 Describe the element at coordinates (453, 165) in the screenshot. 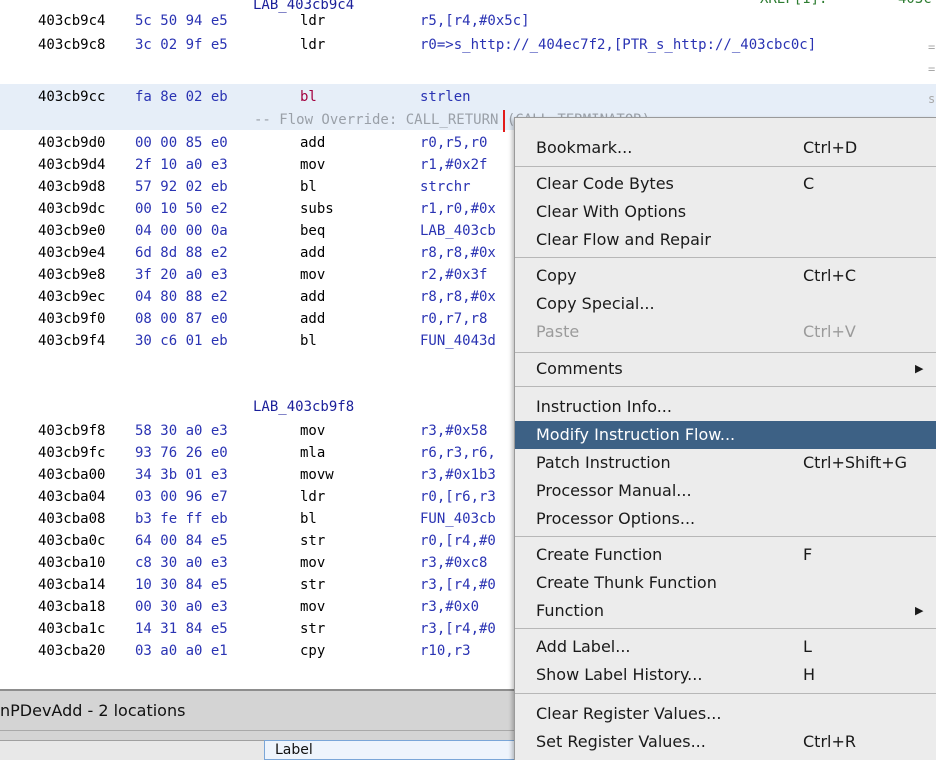

I see `row-operands: r1,#0x2f` at that location.